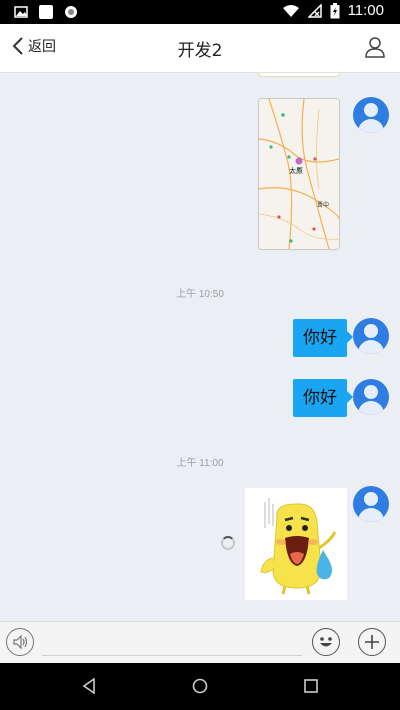  I want to click on wifi-icon, so click(290, 10).